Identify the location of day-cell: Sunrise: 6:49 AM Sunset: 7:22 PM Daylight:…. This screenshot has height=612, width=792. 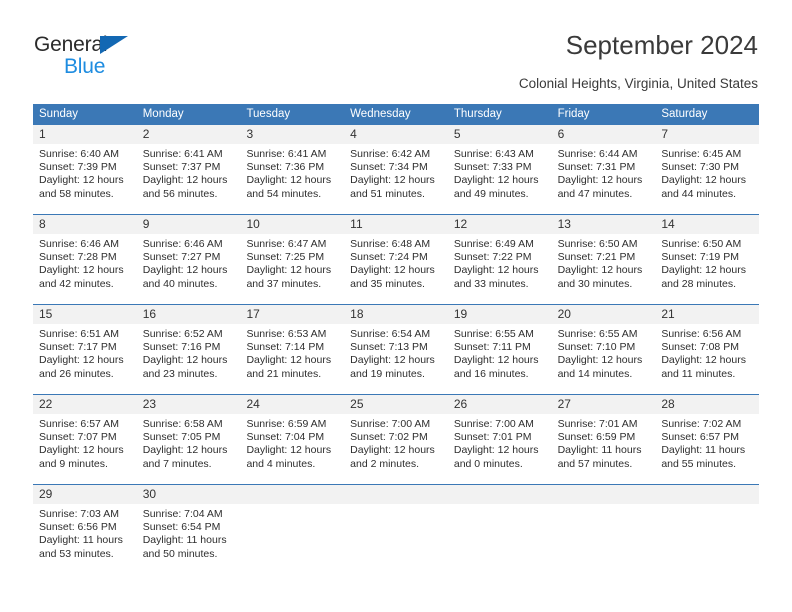
(500, 269).